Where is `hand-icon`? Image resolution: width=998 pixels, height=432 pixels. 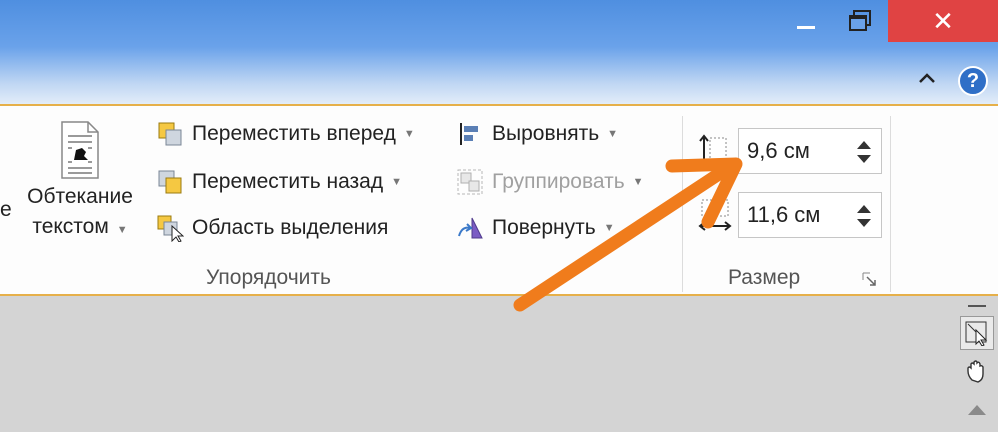 hand-icon is located at coordinates (975, 371).